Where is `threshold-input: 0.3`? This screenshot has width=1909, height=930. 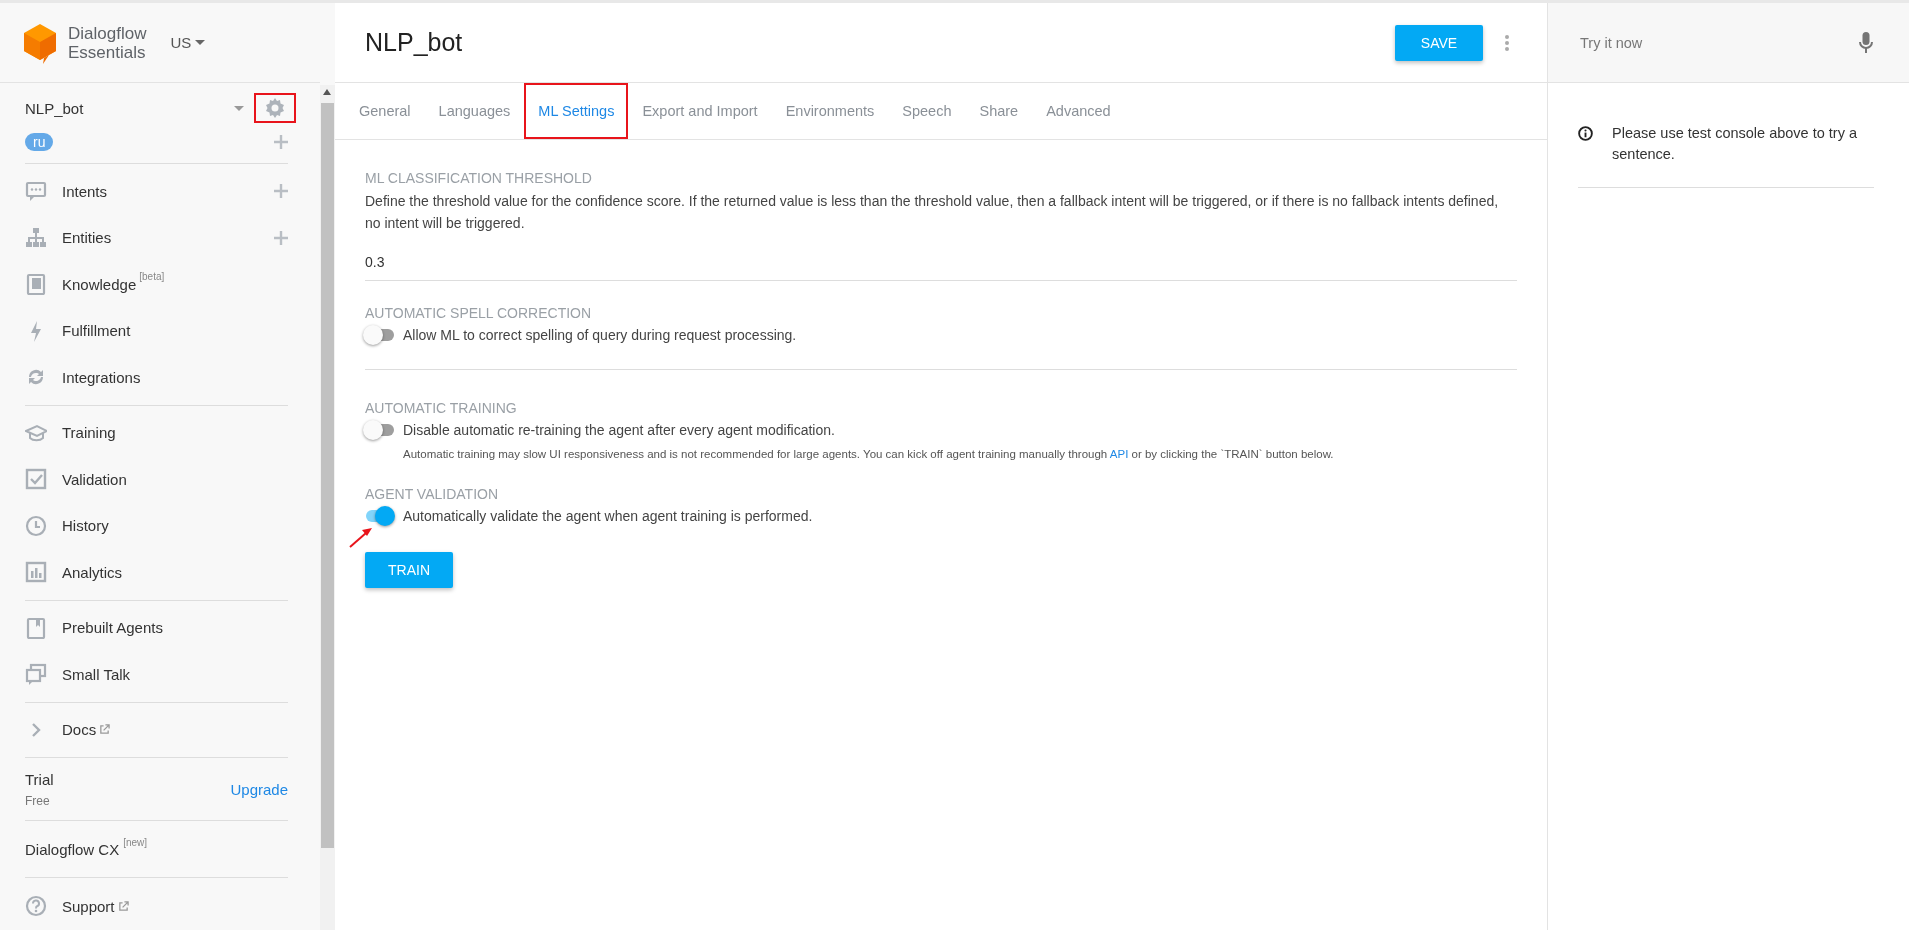 threshold-input: 0.3 is located at coordinates (941, 257).